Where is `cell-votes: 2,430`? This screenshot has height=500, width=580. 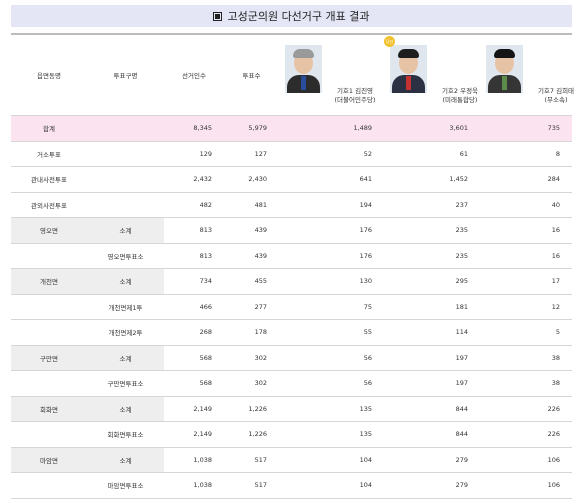 cell-votes: 2,430 is located at coordinates (251, 179).